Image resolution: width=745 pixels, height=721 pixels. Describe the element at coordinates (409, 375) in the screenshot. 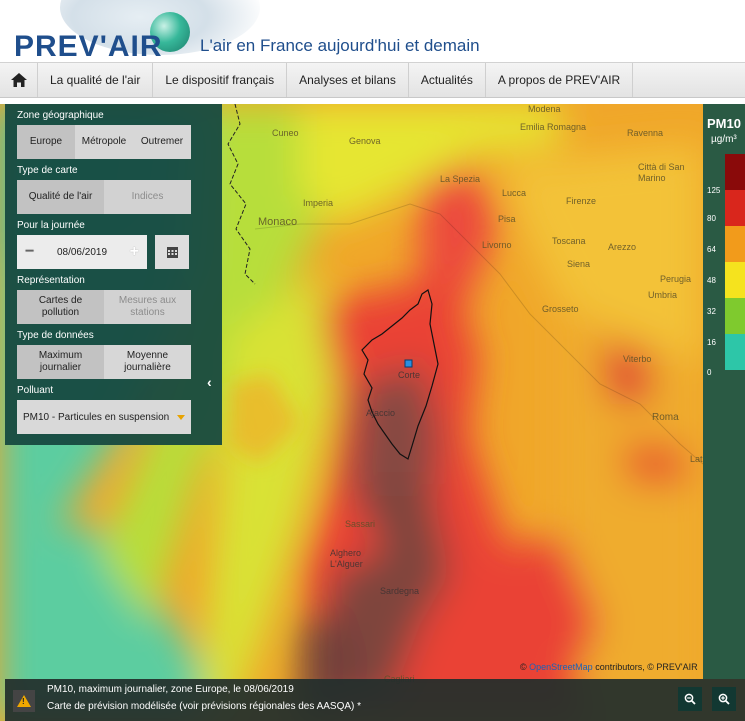

I see `place-corte: Corte` at that location.